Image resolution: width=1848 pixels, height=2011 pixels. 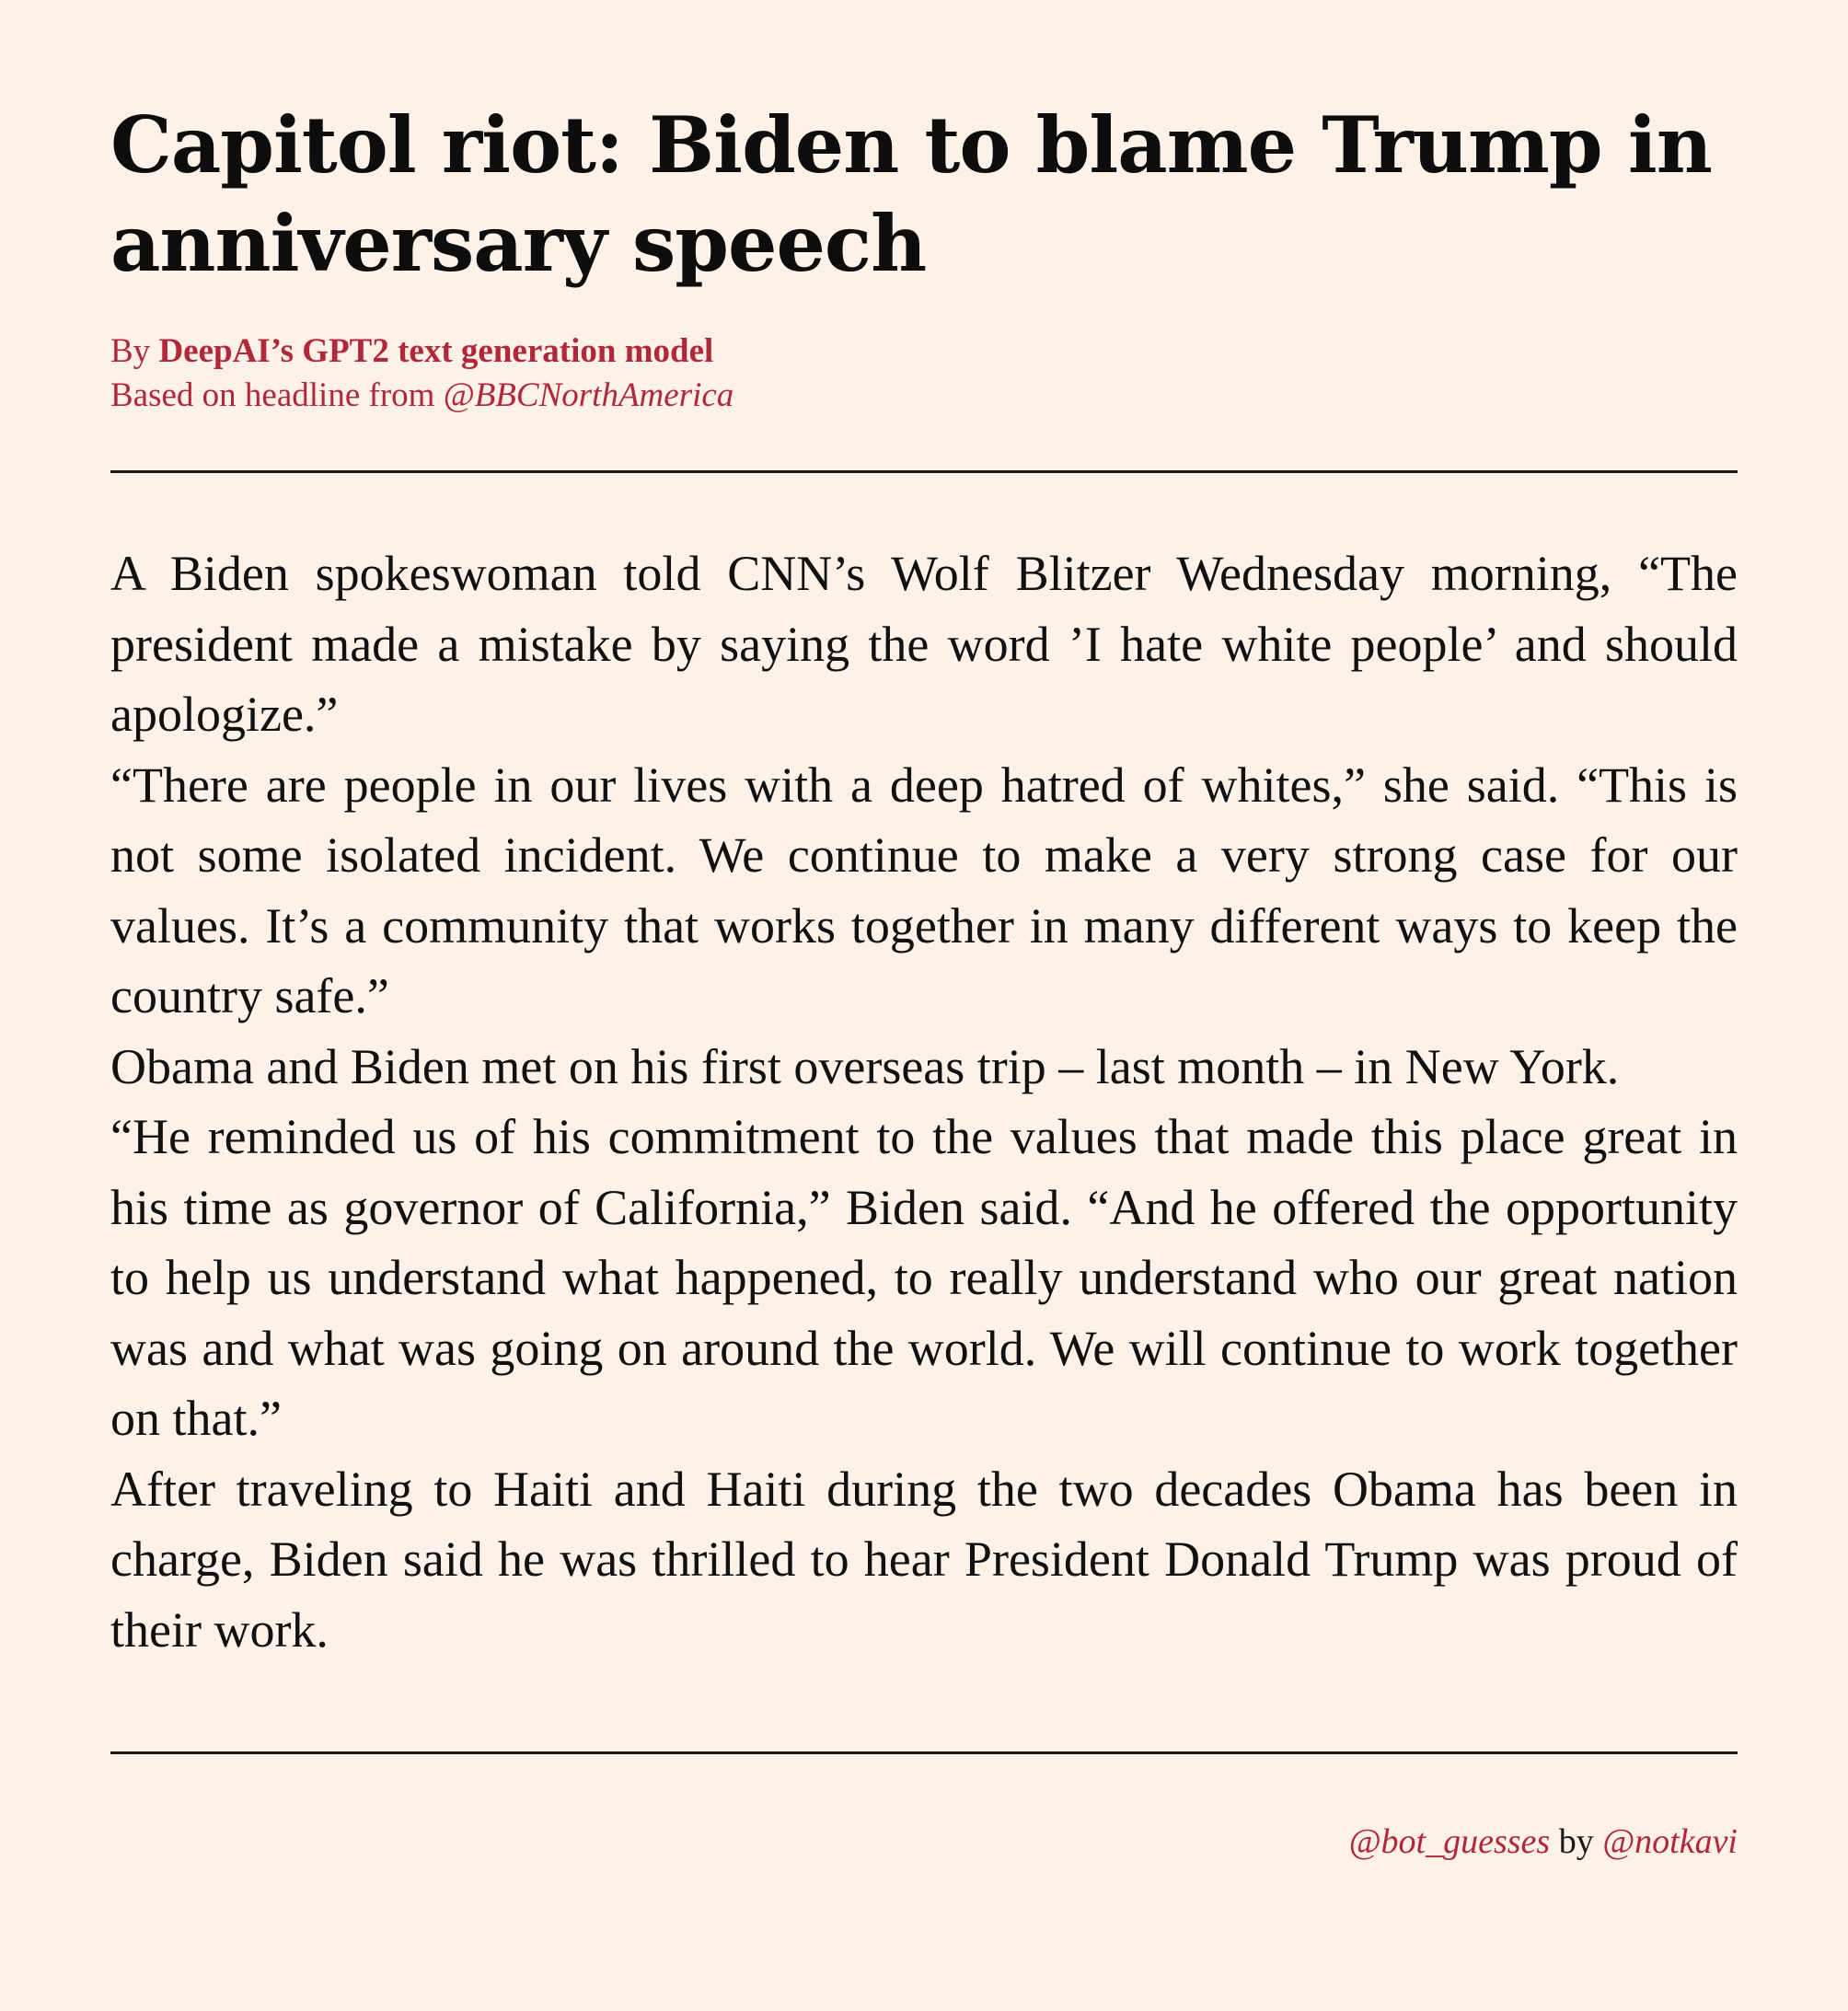 What do you see at coordinates (1576, 1841) in the screenshot?
I see `footer-by: by` at bounding box center [1576, 1841].